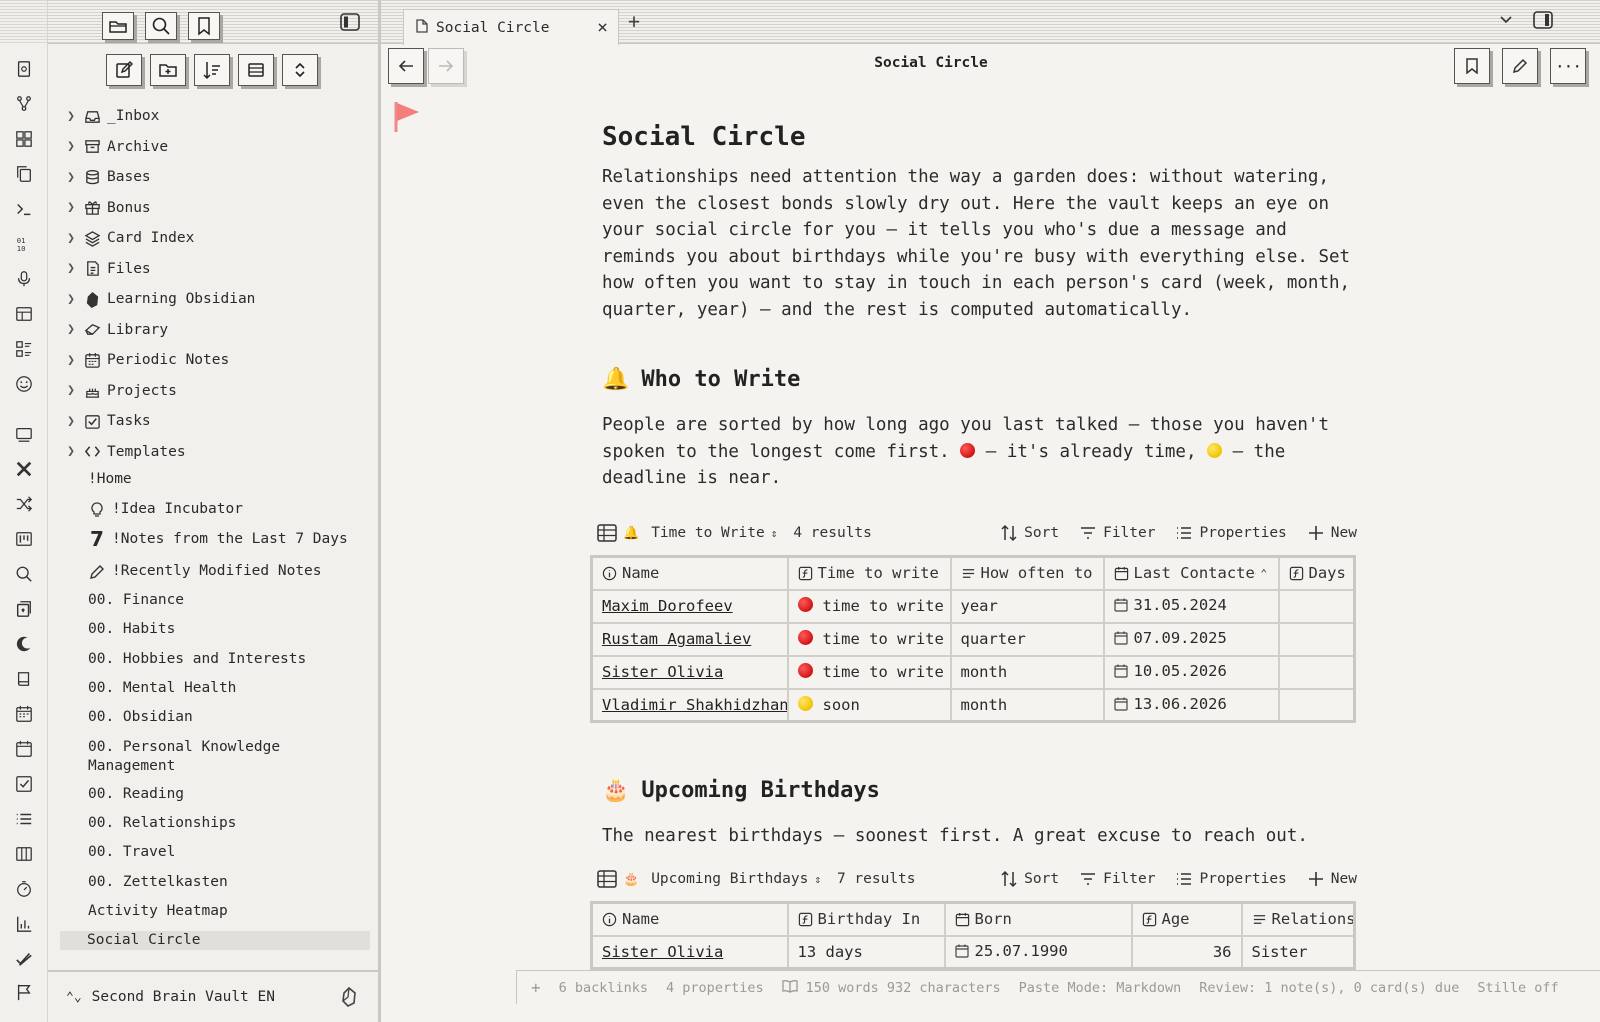 The height and width of the screenshot is (1022, 1600). I want to click on cell-last-contacted: 13.06.2026, so click(1191, 705).